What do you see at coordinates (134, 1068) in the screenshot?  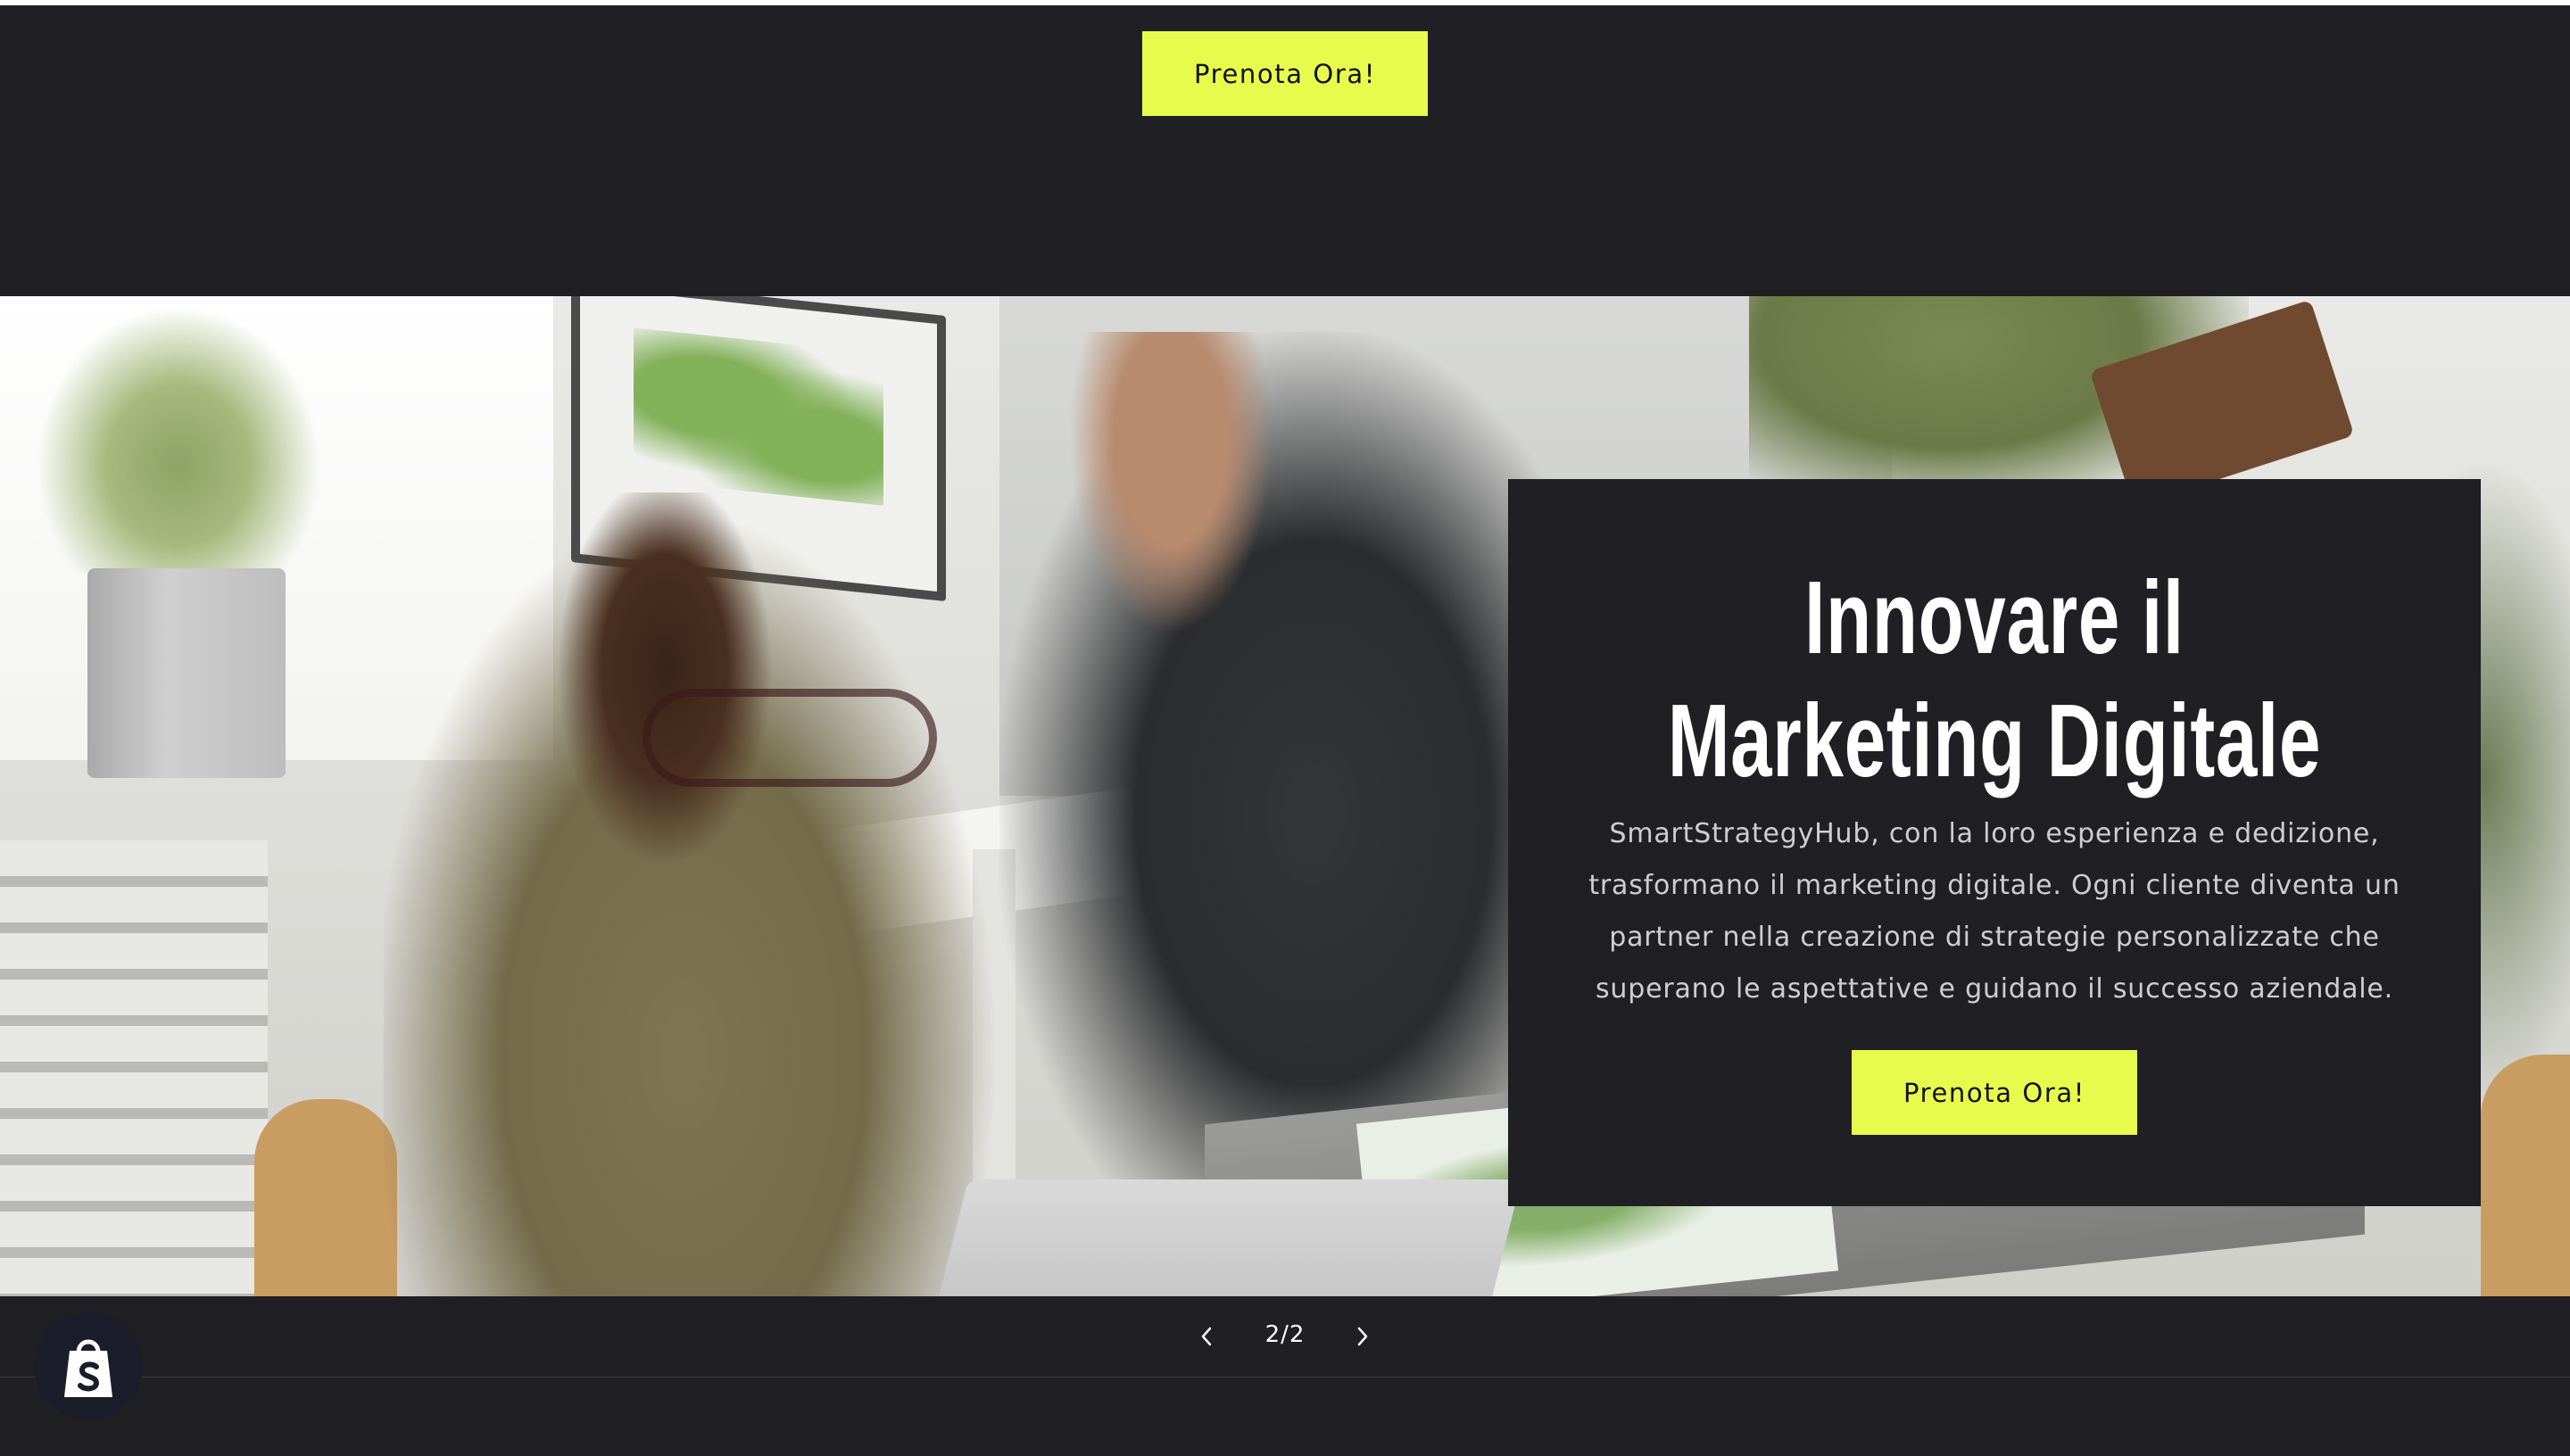 I see `photo-radiator` at bounding box center [134, 1068].